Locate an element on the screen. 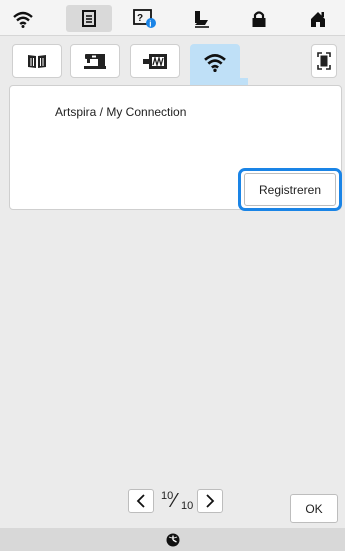  prev-page-button is located at coordinates (141, 501).